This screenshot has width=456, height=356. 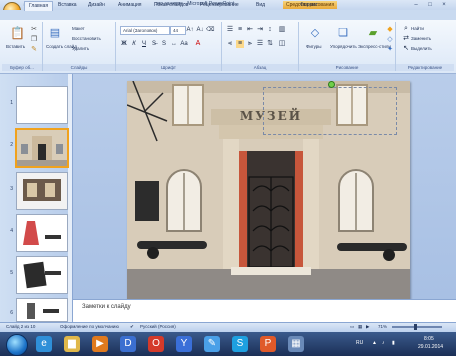 I want to click on selection-box, so click(x=330, y=111).